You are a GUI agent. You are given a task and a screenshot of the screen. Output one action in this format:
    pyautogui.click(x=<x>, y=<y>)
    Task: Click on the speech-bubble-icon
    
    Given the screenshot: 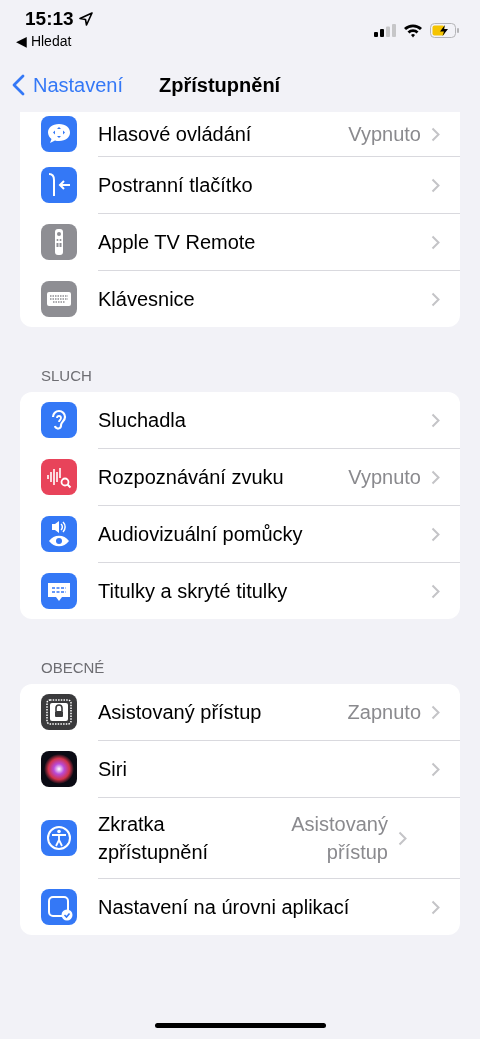 What is the action you would take?
    pyautogui.click(x=59, y=134)
    